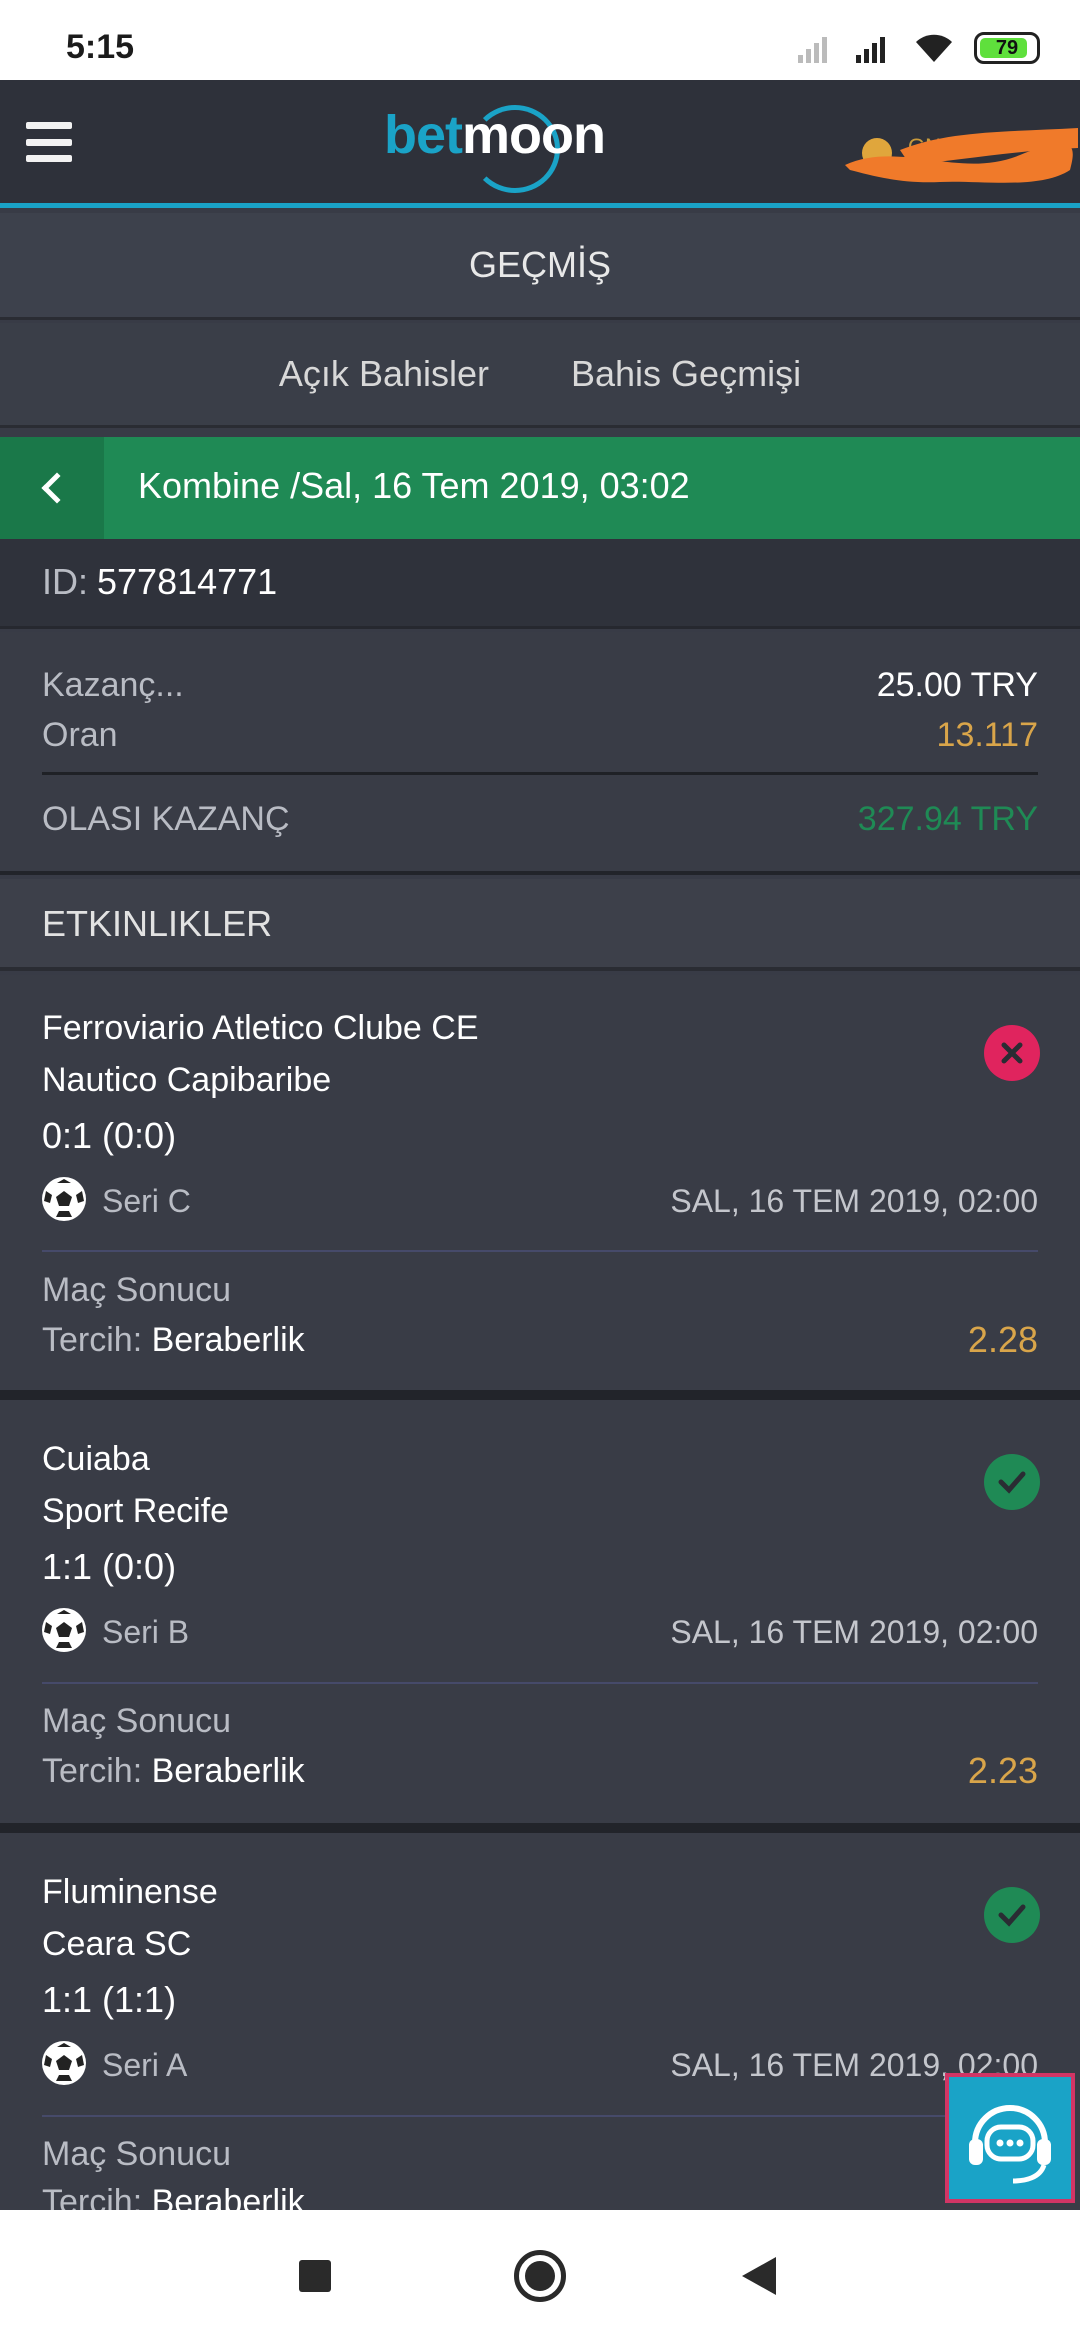 The width and height of the screenshot is (1080, 2340). I want to click on battery-icon: 79, so click(1007, 48).